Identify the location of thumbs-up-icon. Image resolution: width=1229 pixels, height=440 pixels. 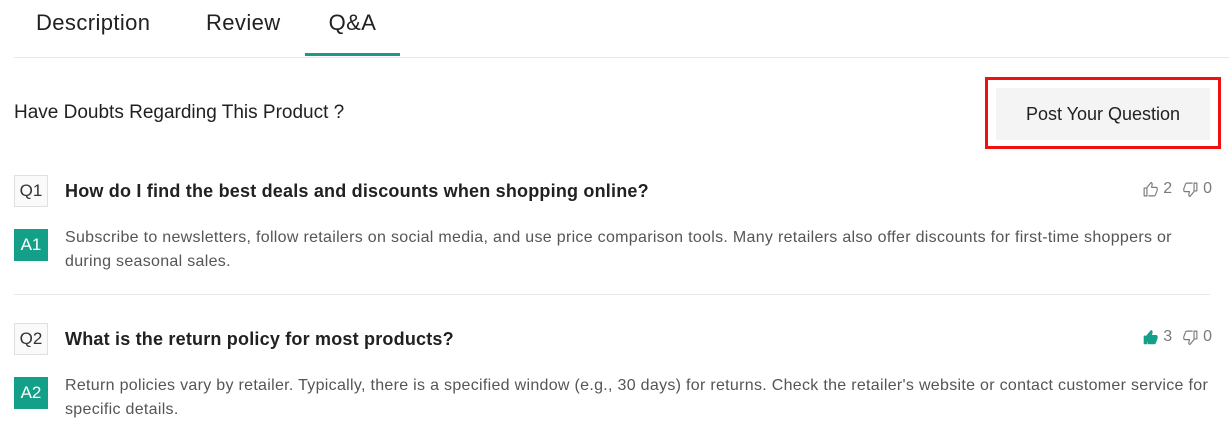
(1150, 189).